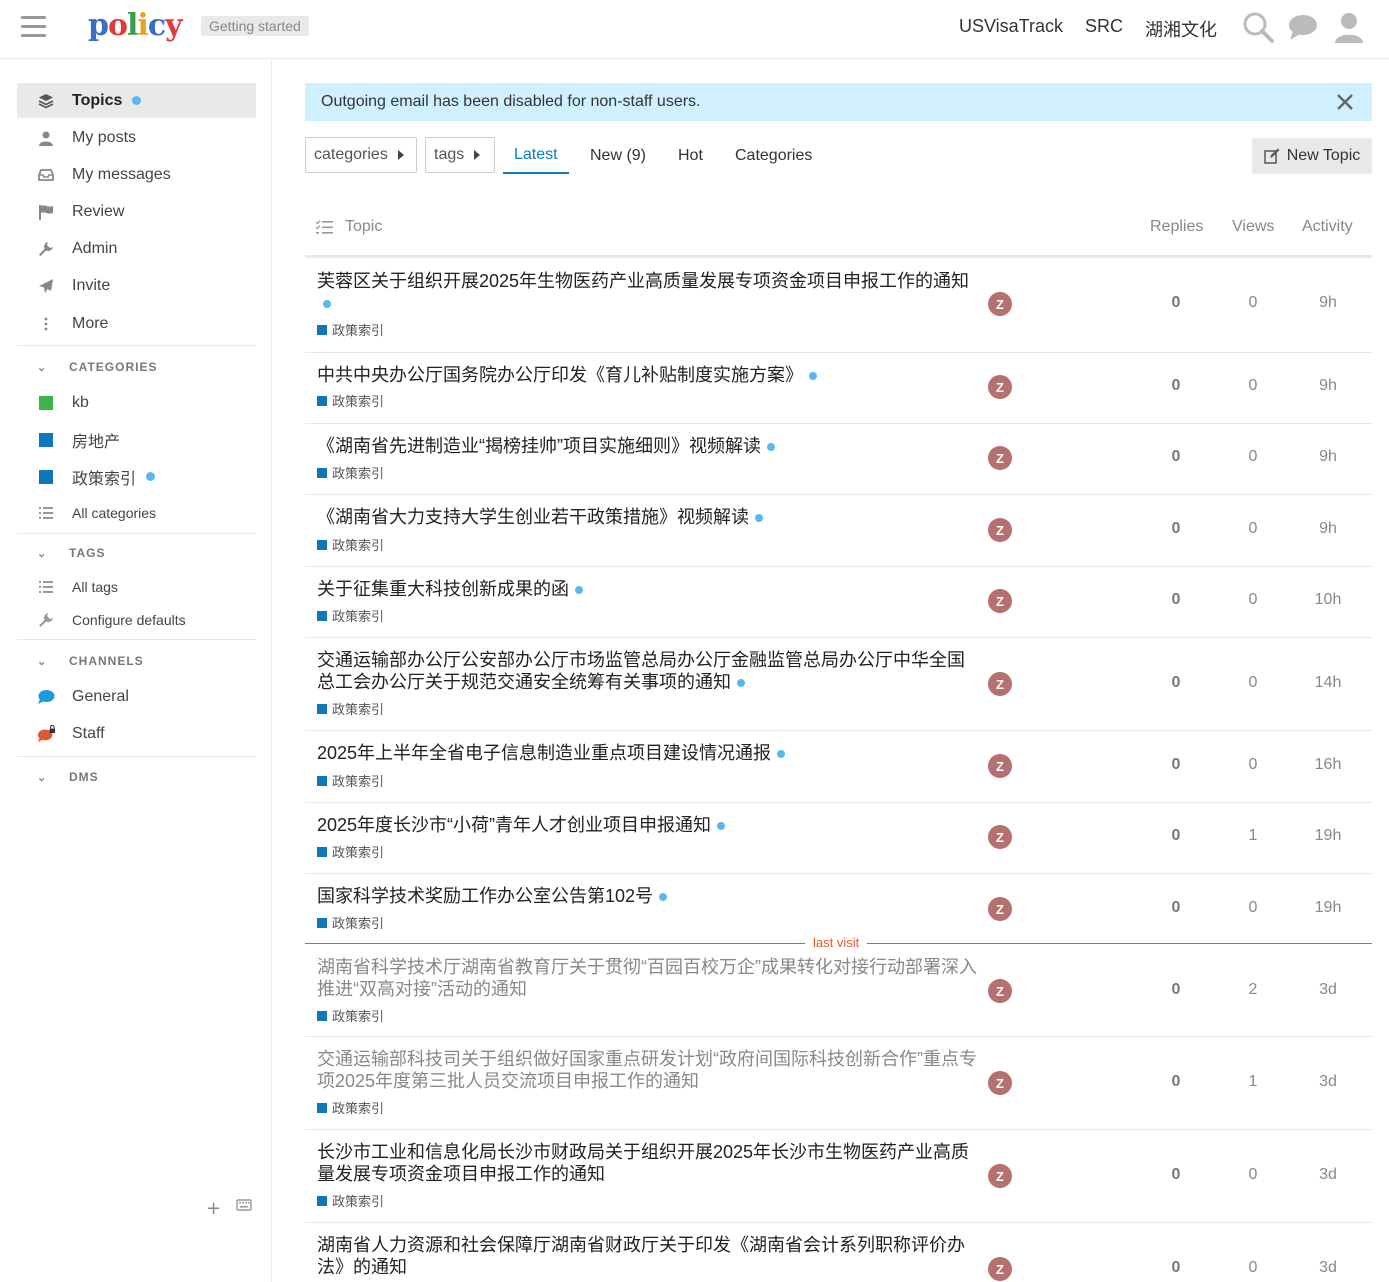 This screenshot has width=1389, height=1282. Describe the element at coordinates (136, 512) in the screenshot. I see `sidebar-all-categories: All categories` at that location.